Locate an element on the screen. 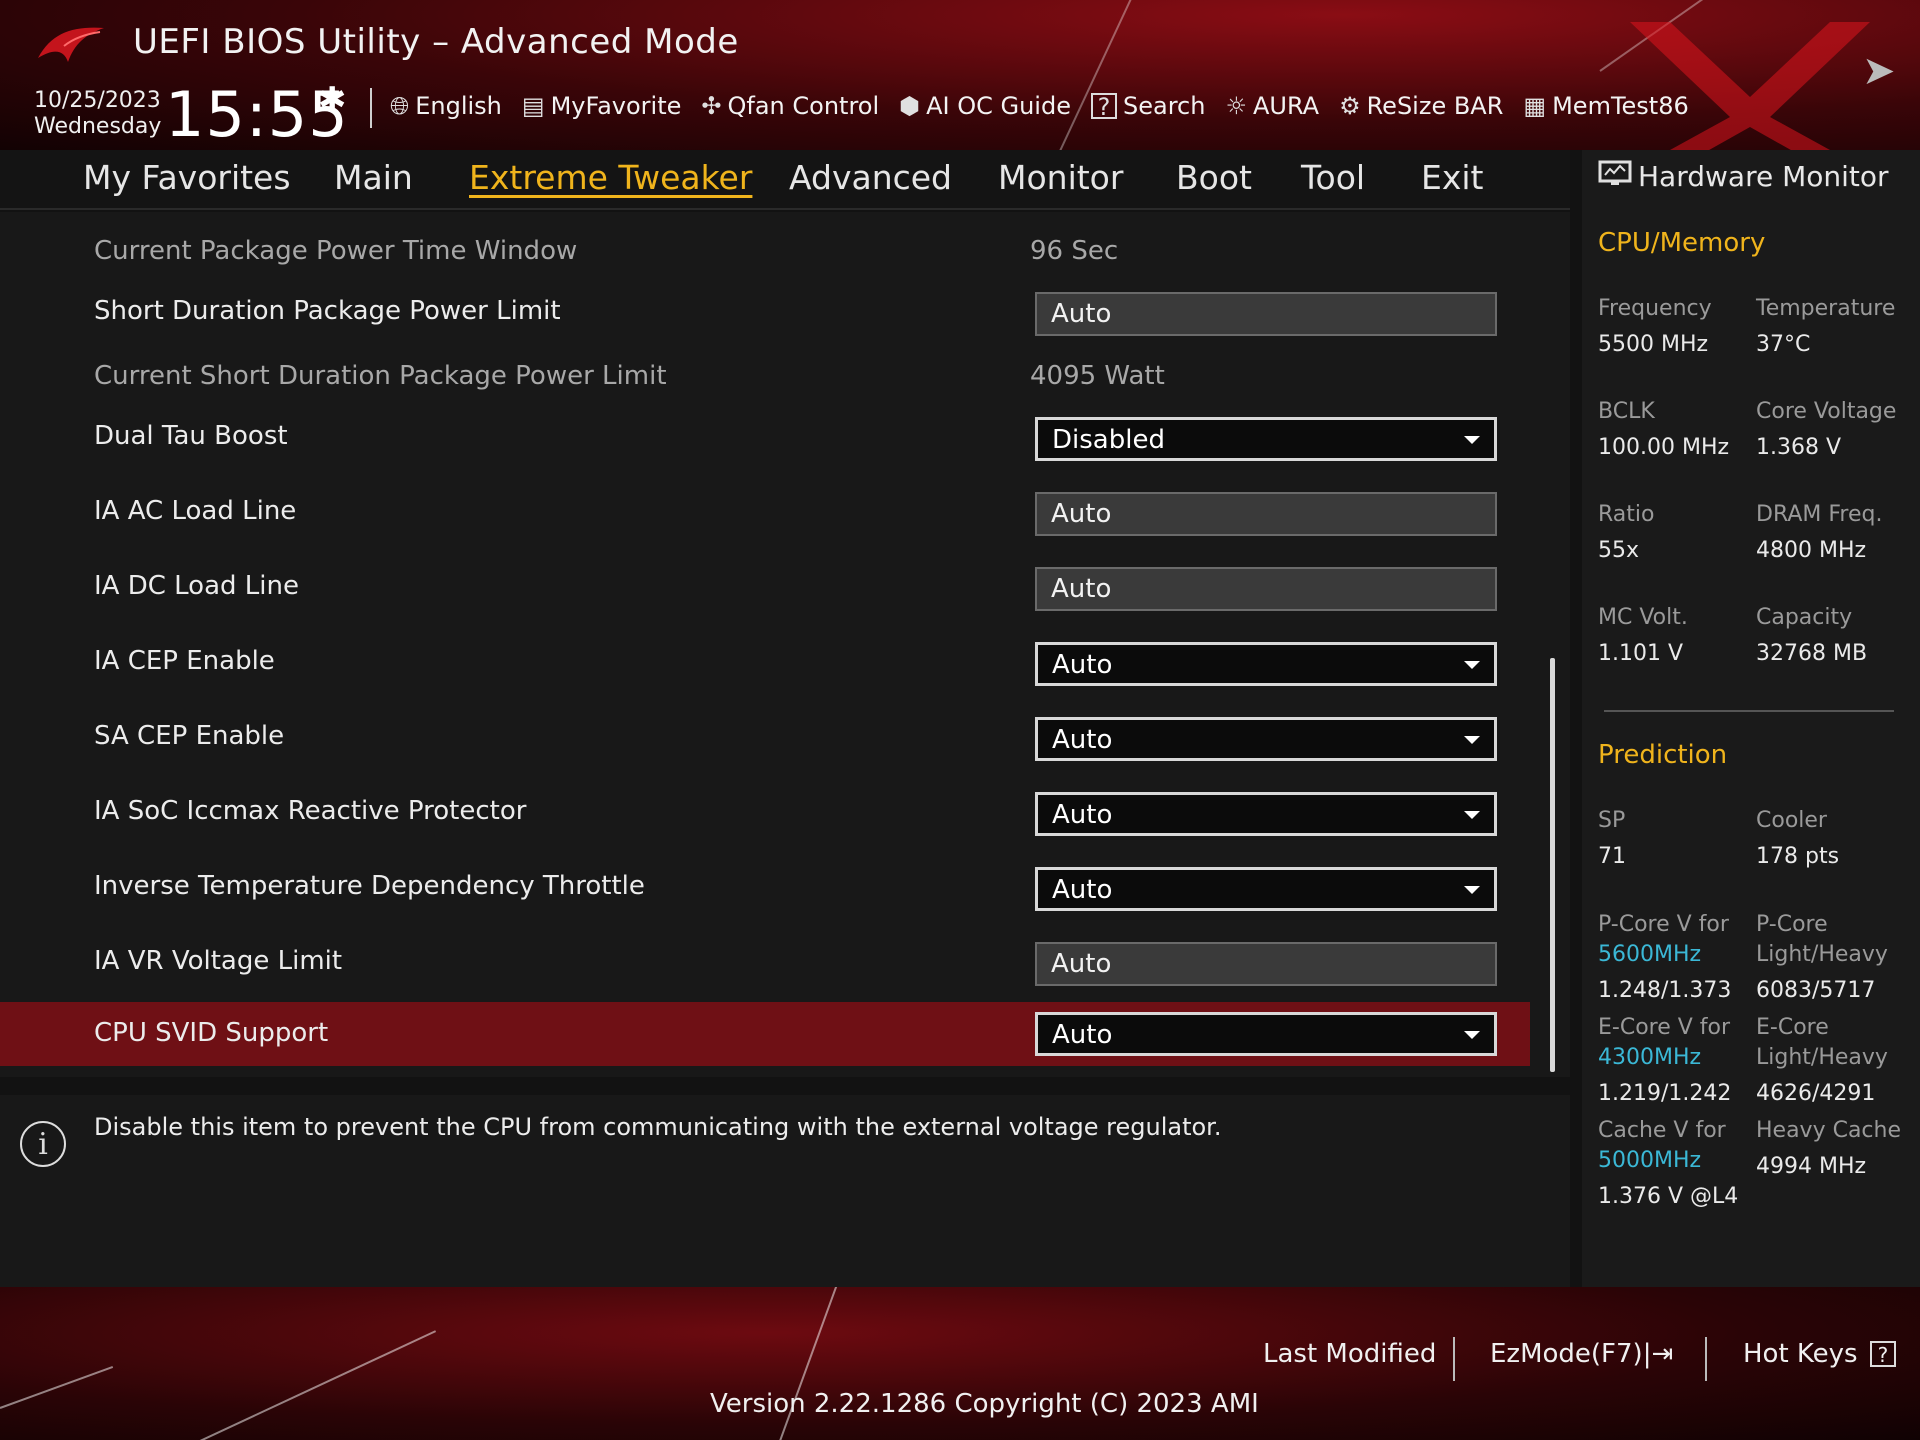 This screenshot has width=1920, height=1440. myfavorite-button: ▤ MyFavorite is located at coordinates (602, 106).